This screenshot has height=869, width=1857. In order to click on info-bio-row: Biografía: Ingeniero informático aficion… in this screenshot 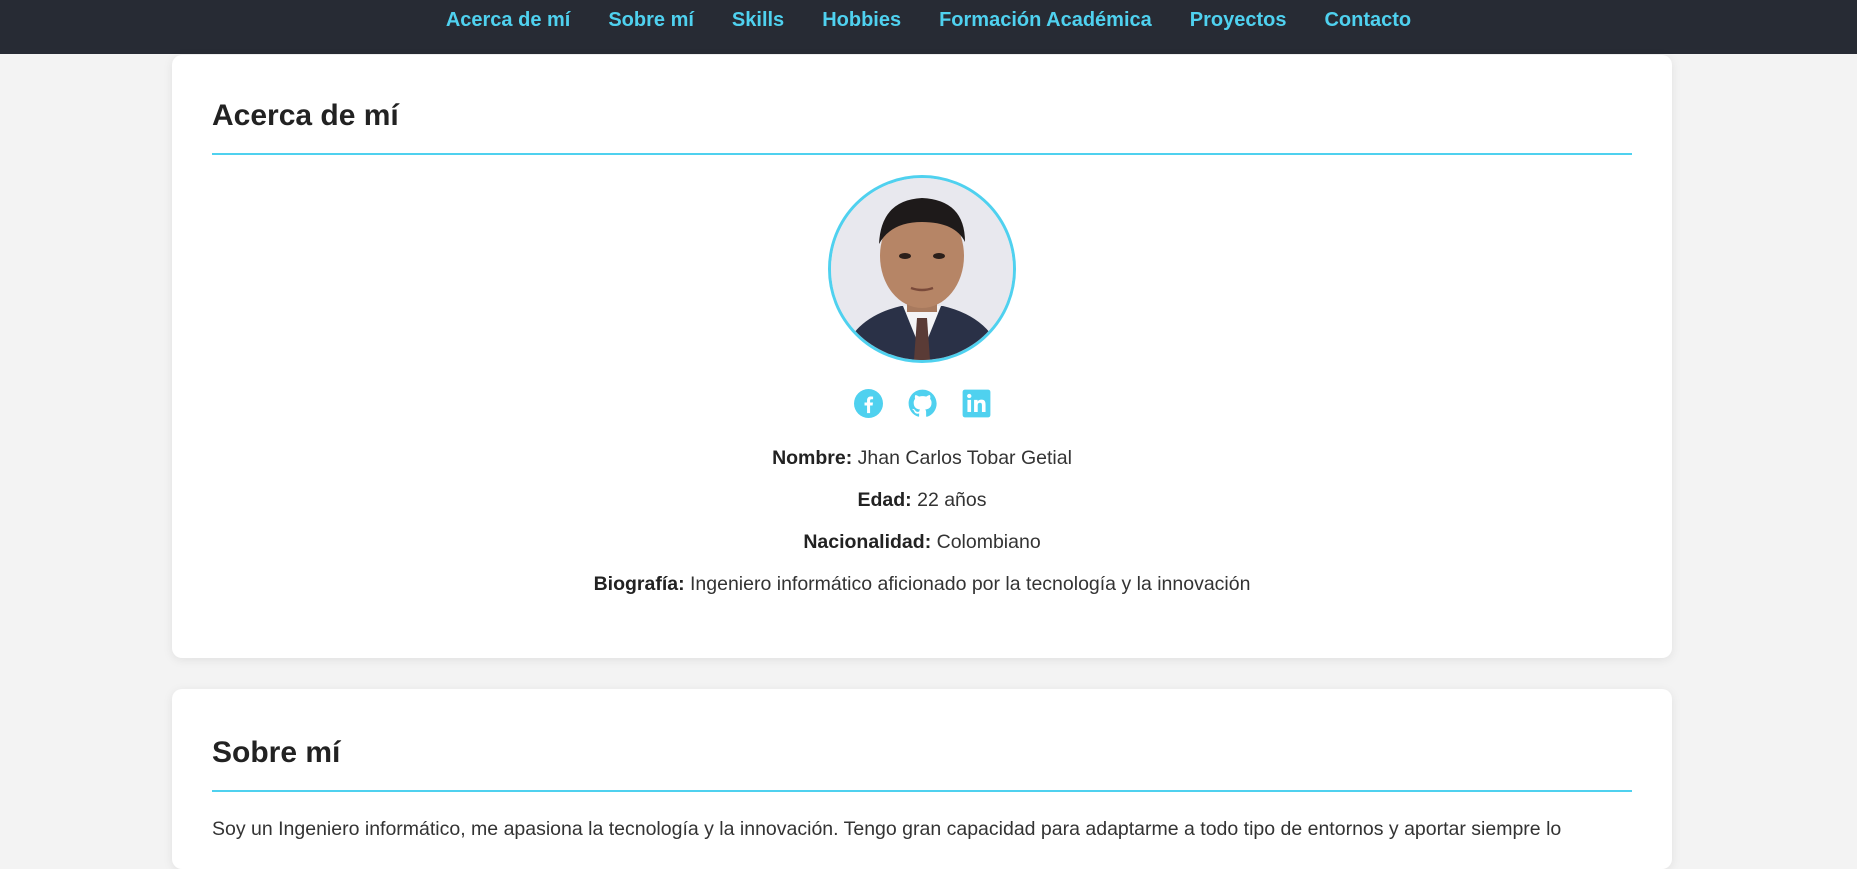, I will do `click(922, 584)`.